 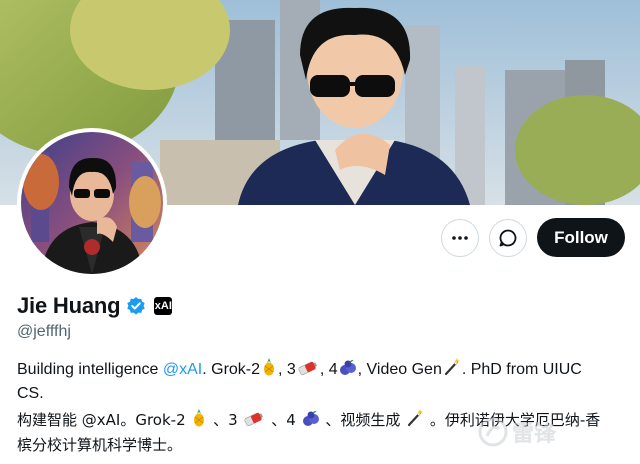 What do you see at coordinates (283, 420) in the screenshot?
I see `bio-text: 、4` at bounding box center [283, 420].